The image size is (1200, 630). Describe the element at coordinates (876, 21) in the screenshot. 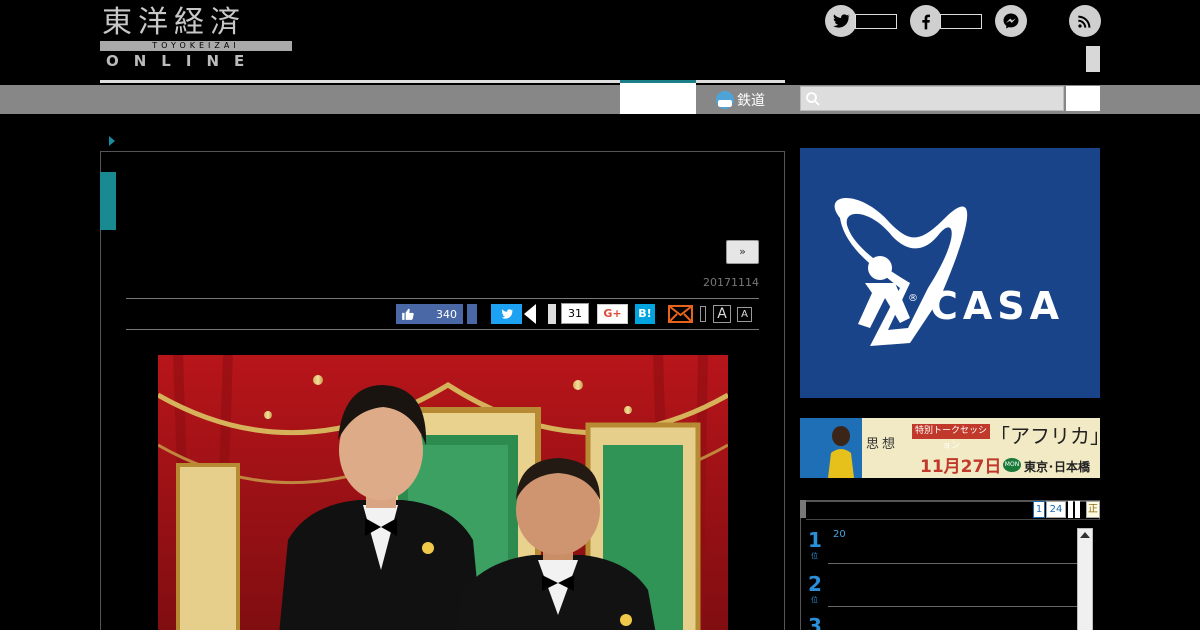

I see `twitter-count-box` at that location.